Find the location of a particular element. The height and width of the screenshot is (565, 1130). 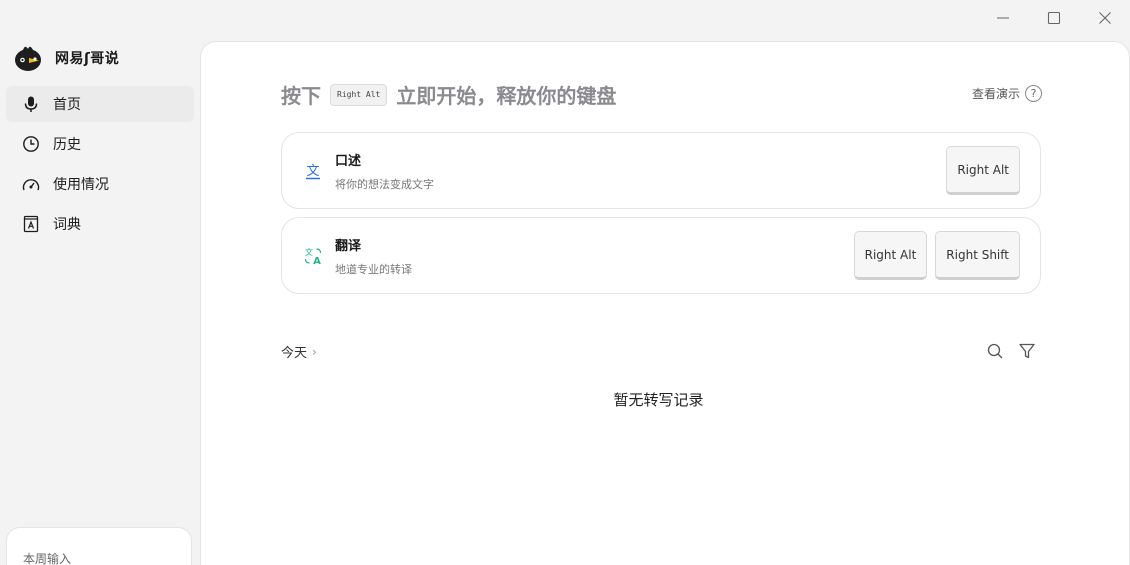

mode-subtitle: 地道专业的转译 is located at coordinates (373, 269).